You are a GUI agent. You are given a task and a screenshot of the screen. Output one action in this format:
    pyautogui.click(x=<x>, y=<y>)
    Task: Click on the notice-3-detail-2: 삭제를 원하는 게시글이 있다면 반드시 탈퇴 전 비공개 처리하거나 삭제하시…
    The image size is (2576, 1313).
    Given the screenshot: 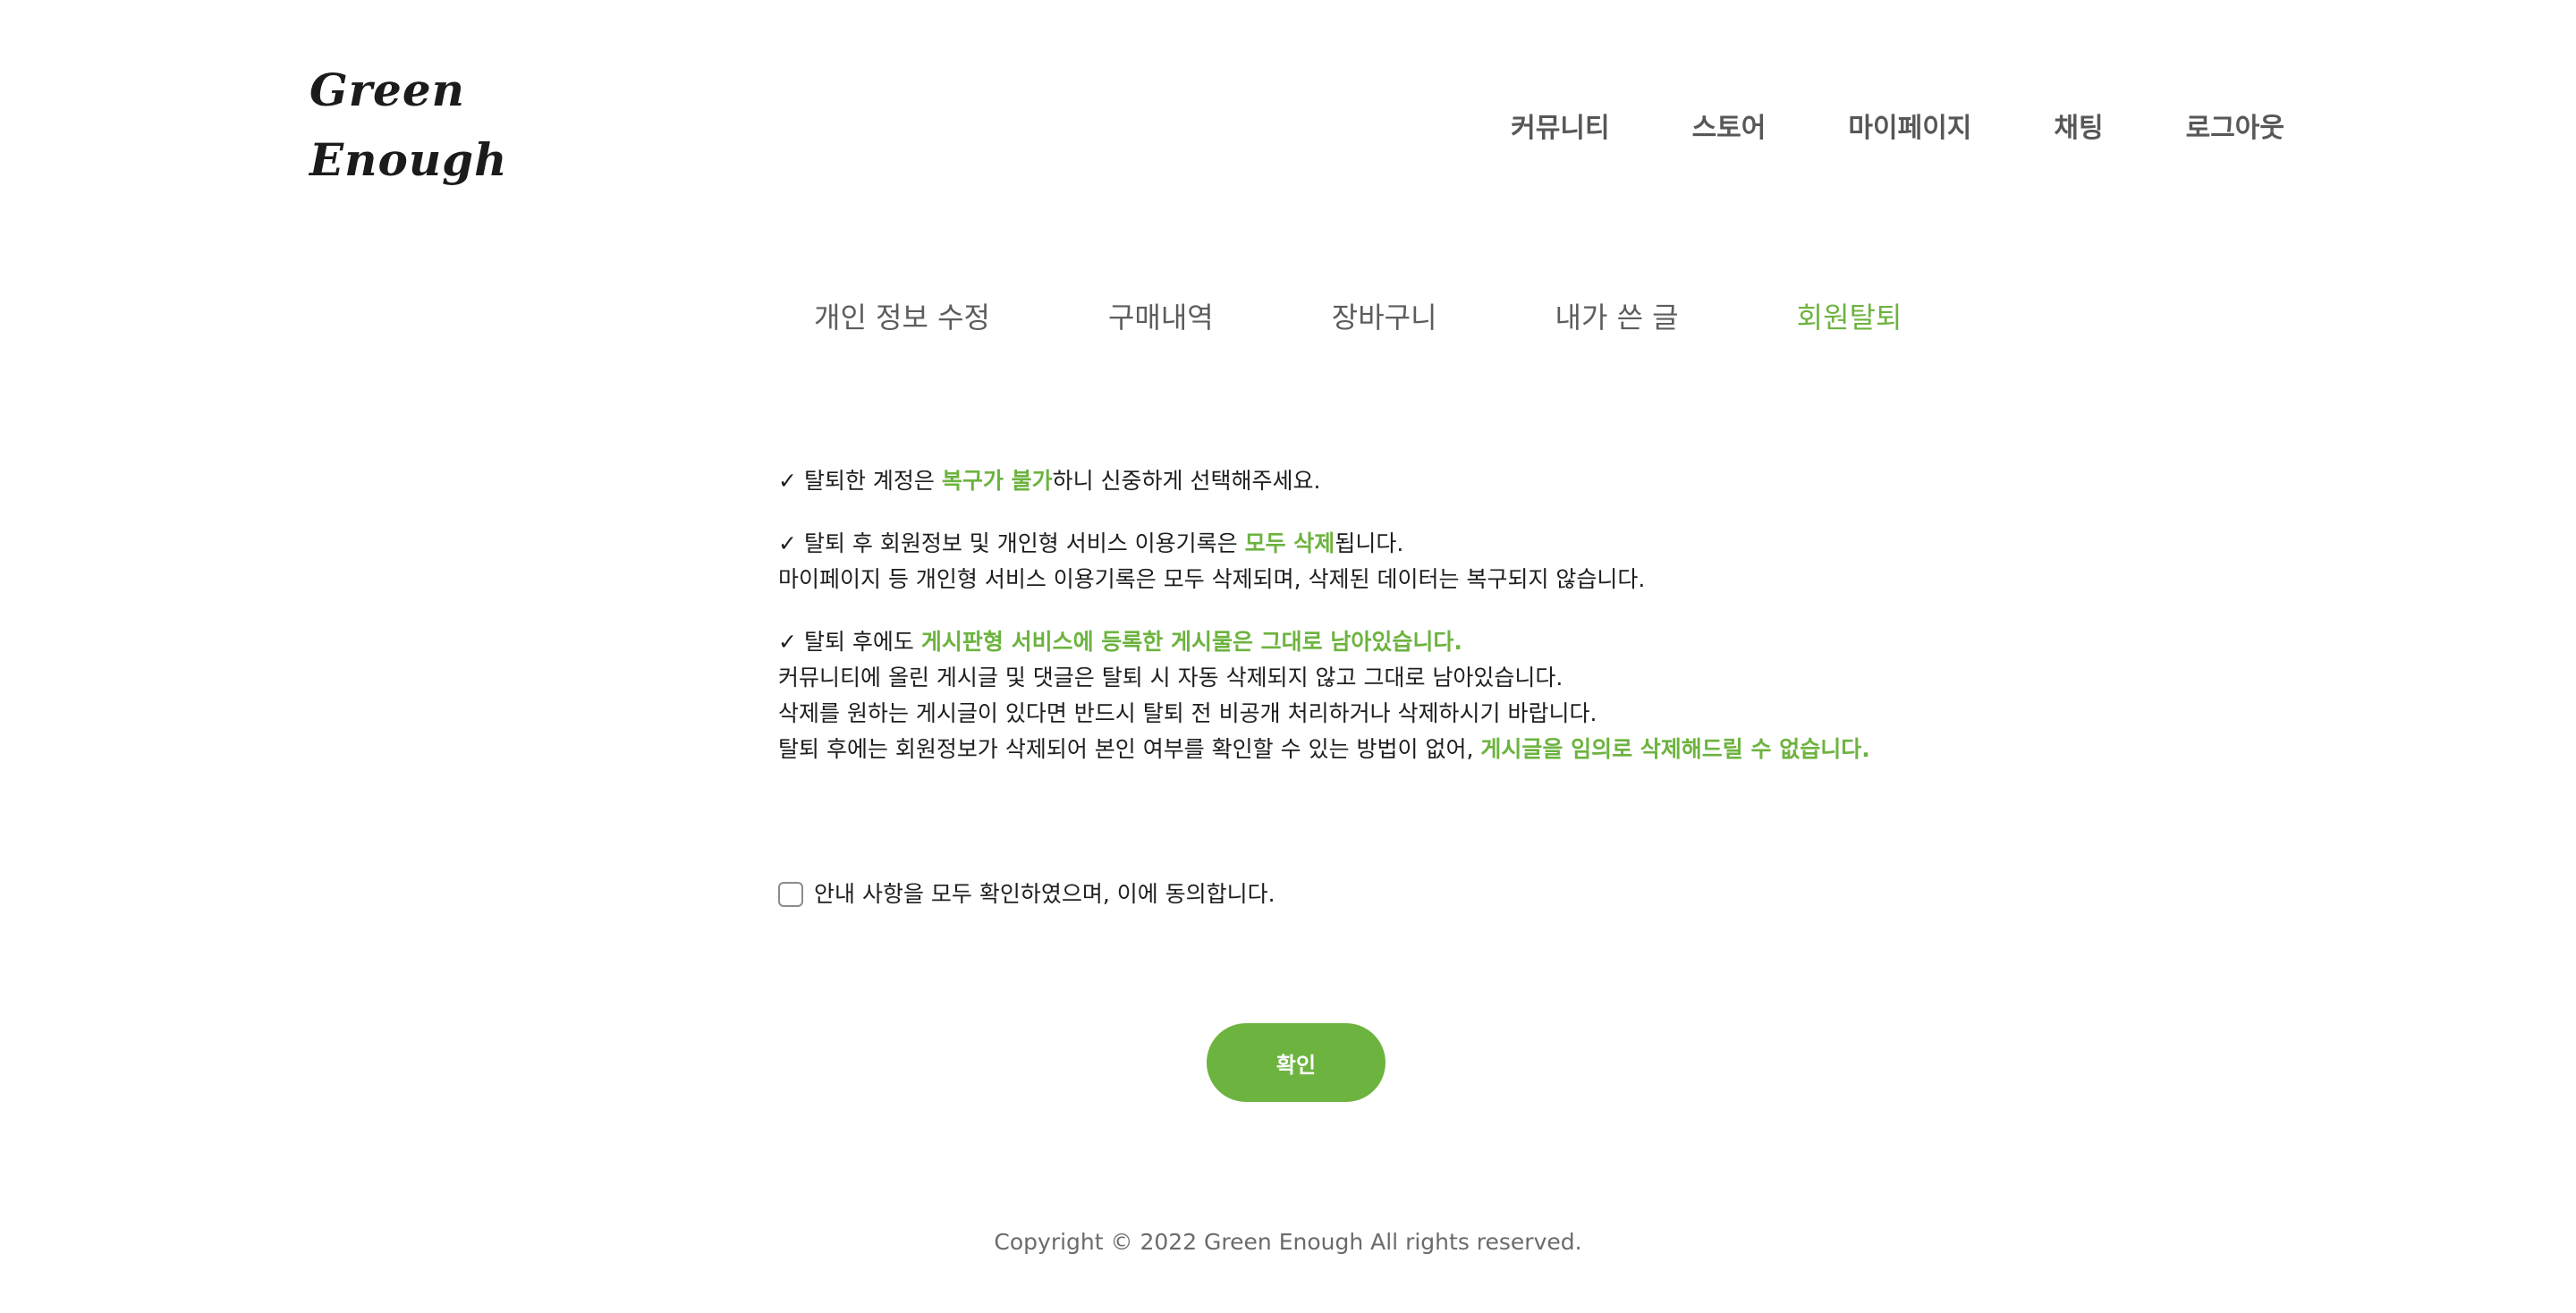 What is the action you would take?
    pyautogui.click(x=1187, y=713)
    